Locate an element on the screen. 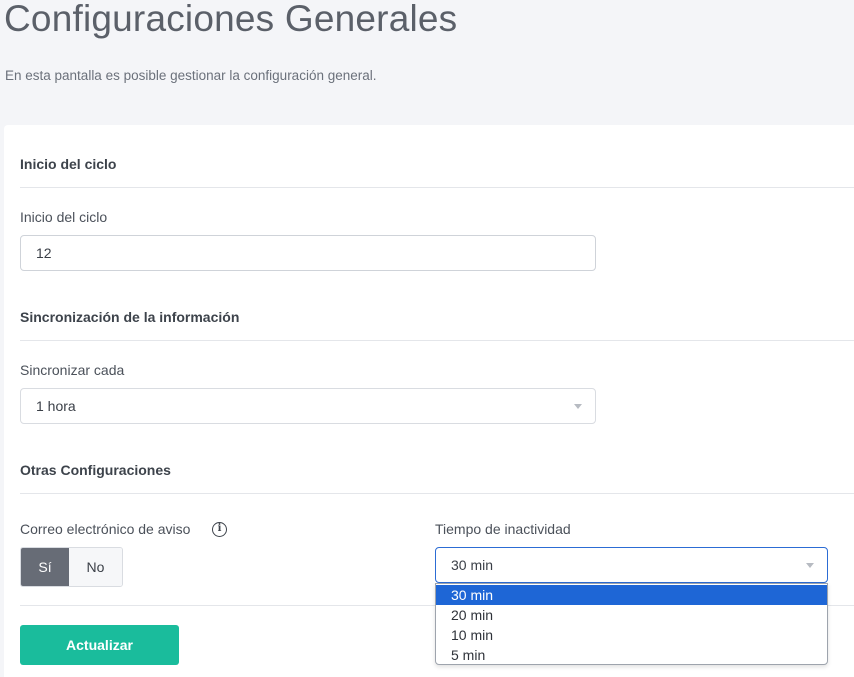 The width and height of the screenshot is (854, 677). sync-every-select: 1 hora is located at coordinates (308, 406).